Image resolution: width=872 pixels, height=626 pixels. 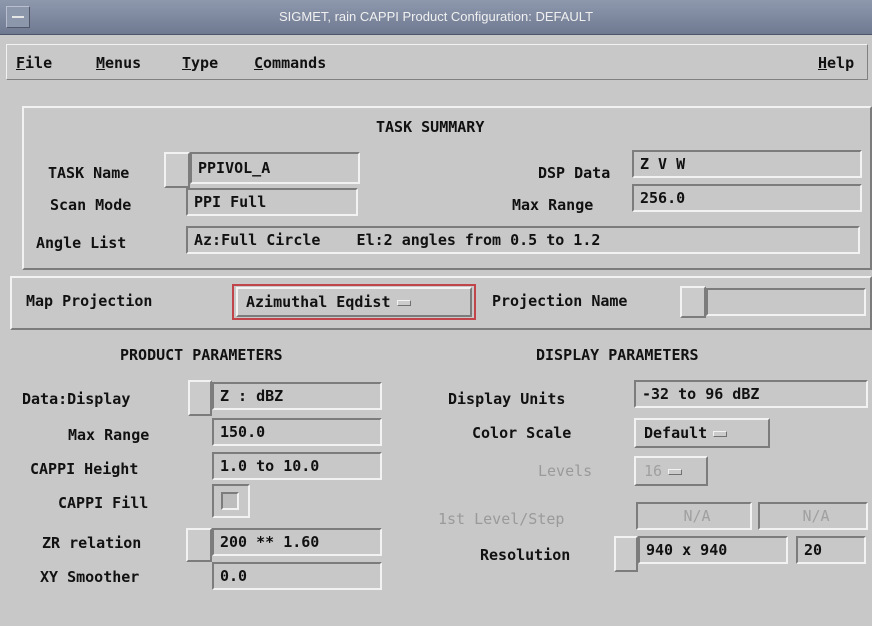 I want to click on scan-mode-label: Scan Mode, so click(x=91, y=205).